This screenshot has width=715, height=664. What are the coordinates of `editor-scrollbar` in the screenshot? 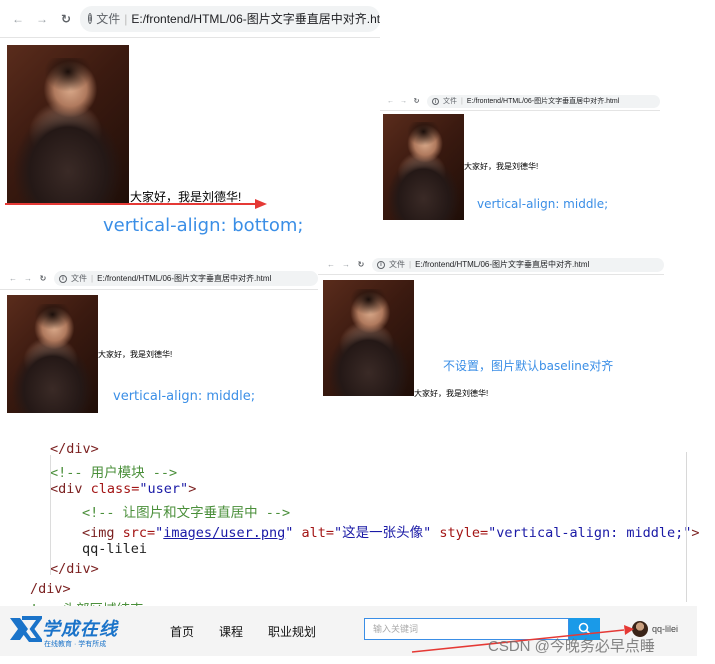 It's located at (686, 527).